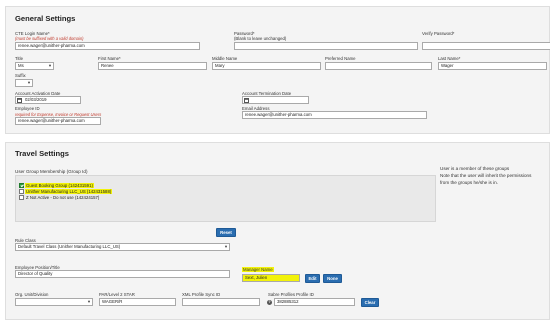  Describe the element at coordinates (36, 99) in the screenshot. I see `activation-date-value: 02/03/2019` at that location.